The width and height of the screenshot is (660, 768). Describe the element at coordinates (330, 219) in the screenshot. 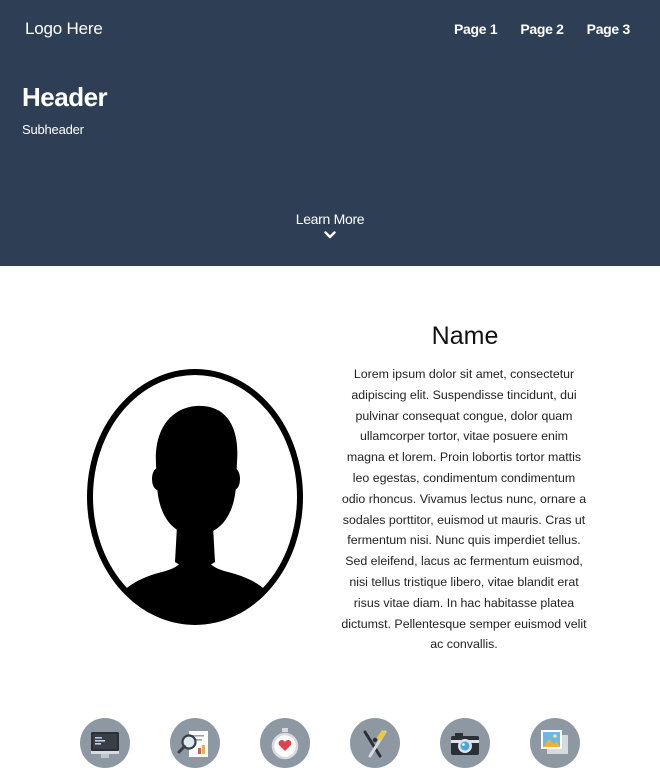

I see `learn-more-label: Learn More` at that location.